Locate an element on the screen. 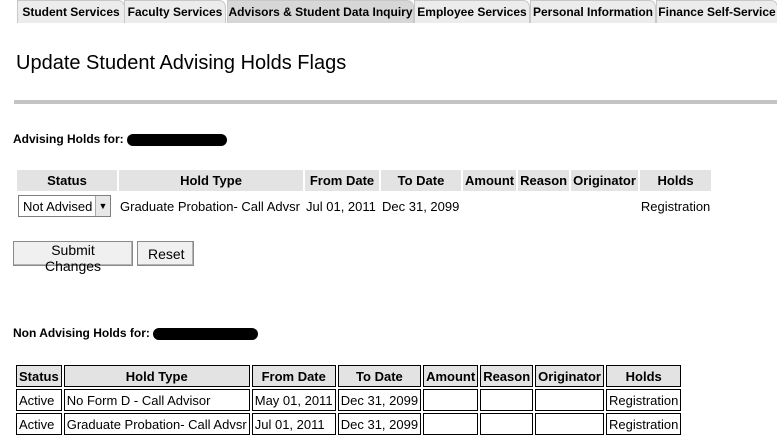 The width and height of the screenshot is (777, 444). tab-advisors-student-data-inquiry: Advisors & Student Data Inquiry is located at coordinates (320, 11).